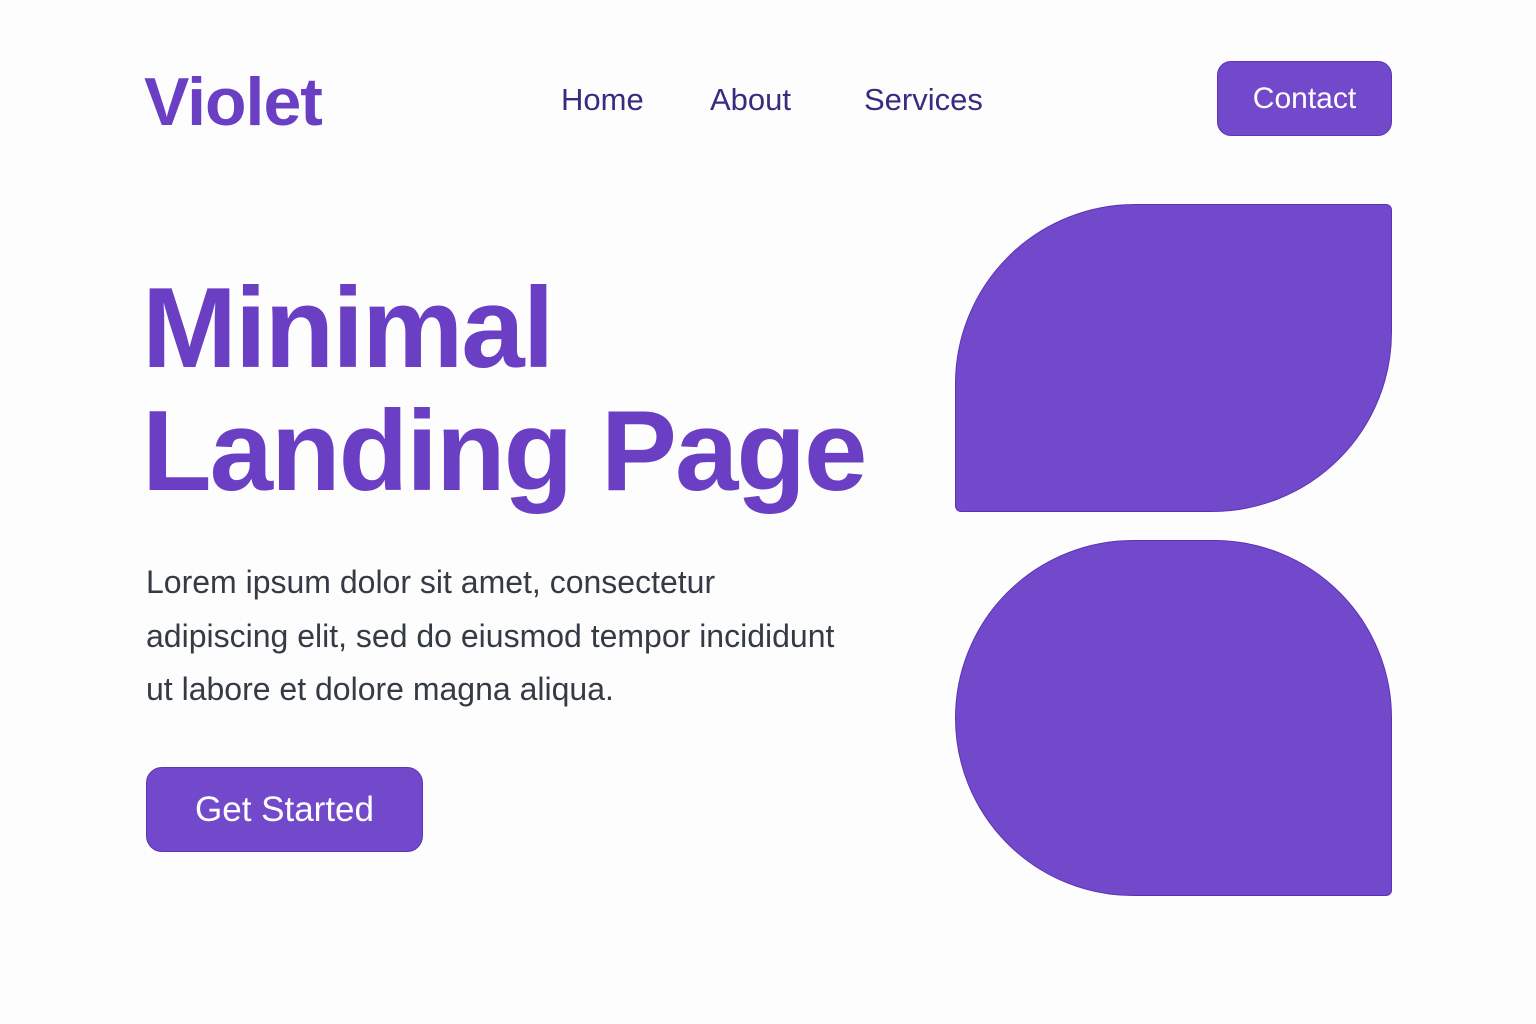 Image resolution: width=1536 pixels, height=1024 pixels. What do you see at coordinates (504, 451) in the screenshot?
I see `hero-title-line-2: Landing Page` at bounding box center [504, 451].